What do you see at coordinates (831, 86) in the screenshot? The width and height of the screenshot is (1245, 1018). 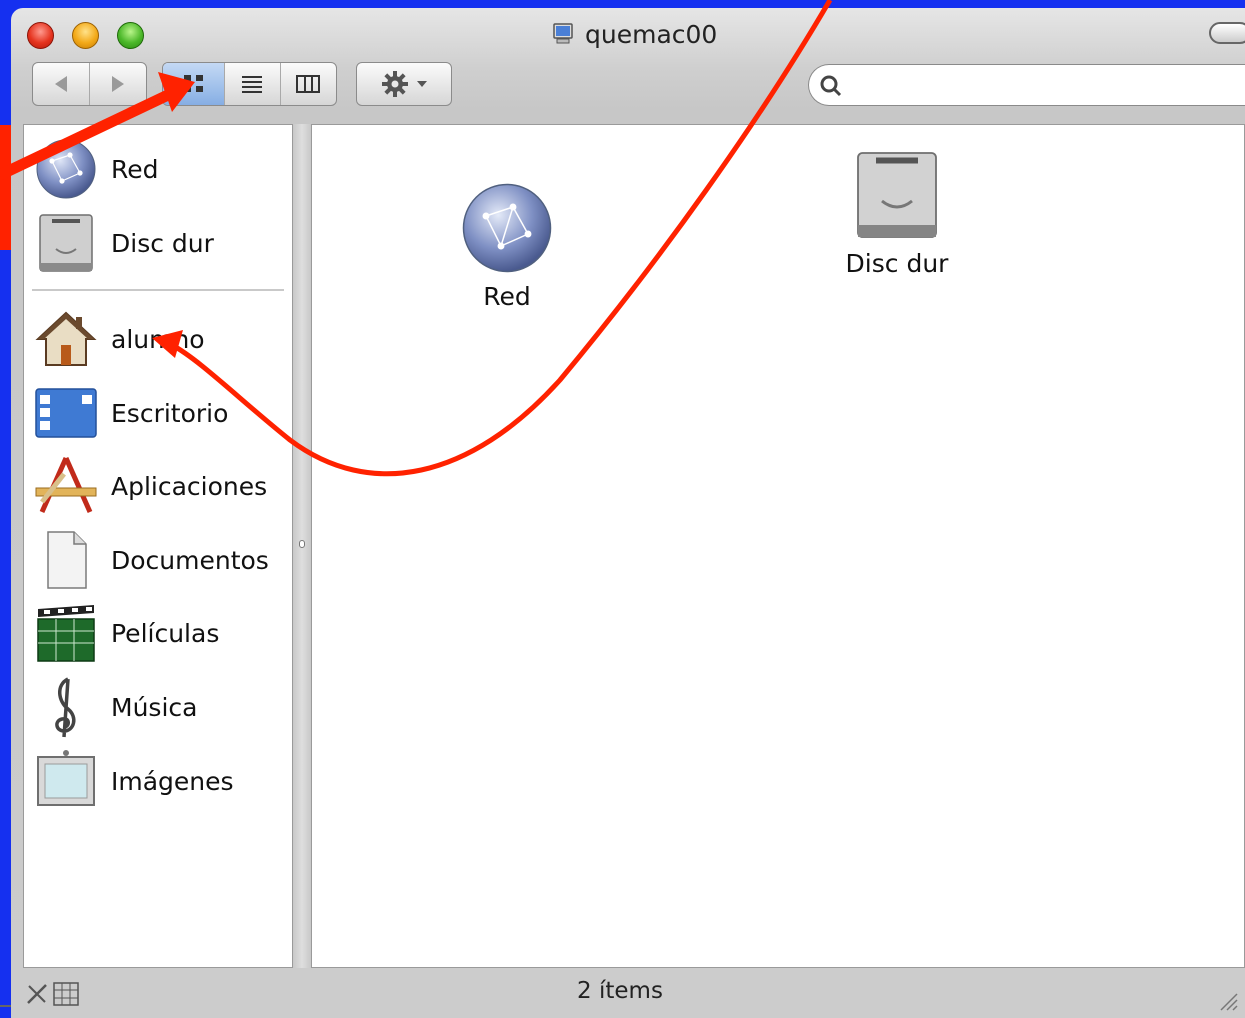 I see `search-icon` at bounding box center [831, 86].